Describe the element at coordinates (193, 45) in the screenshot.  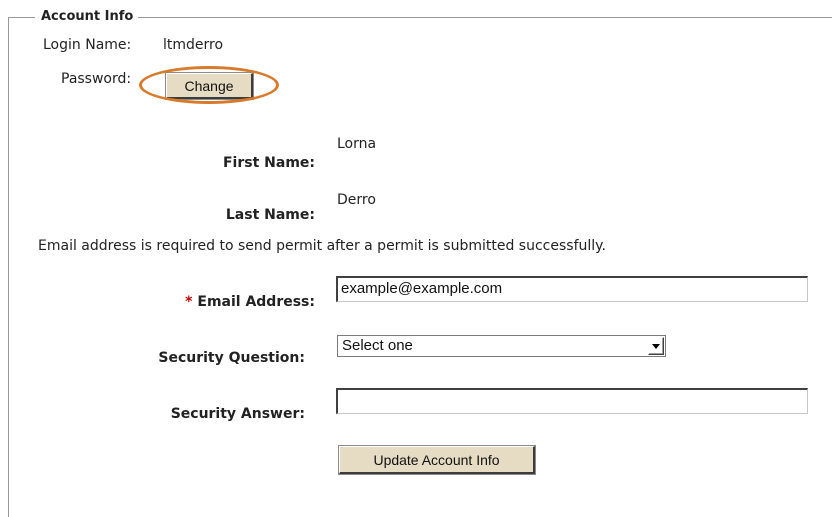
I see `login-name-value: ltmderro` at that location.